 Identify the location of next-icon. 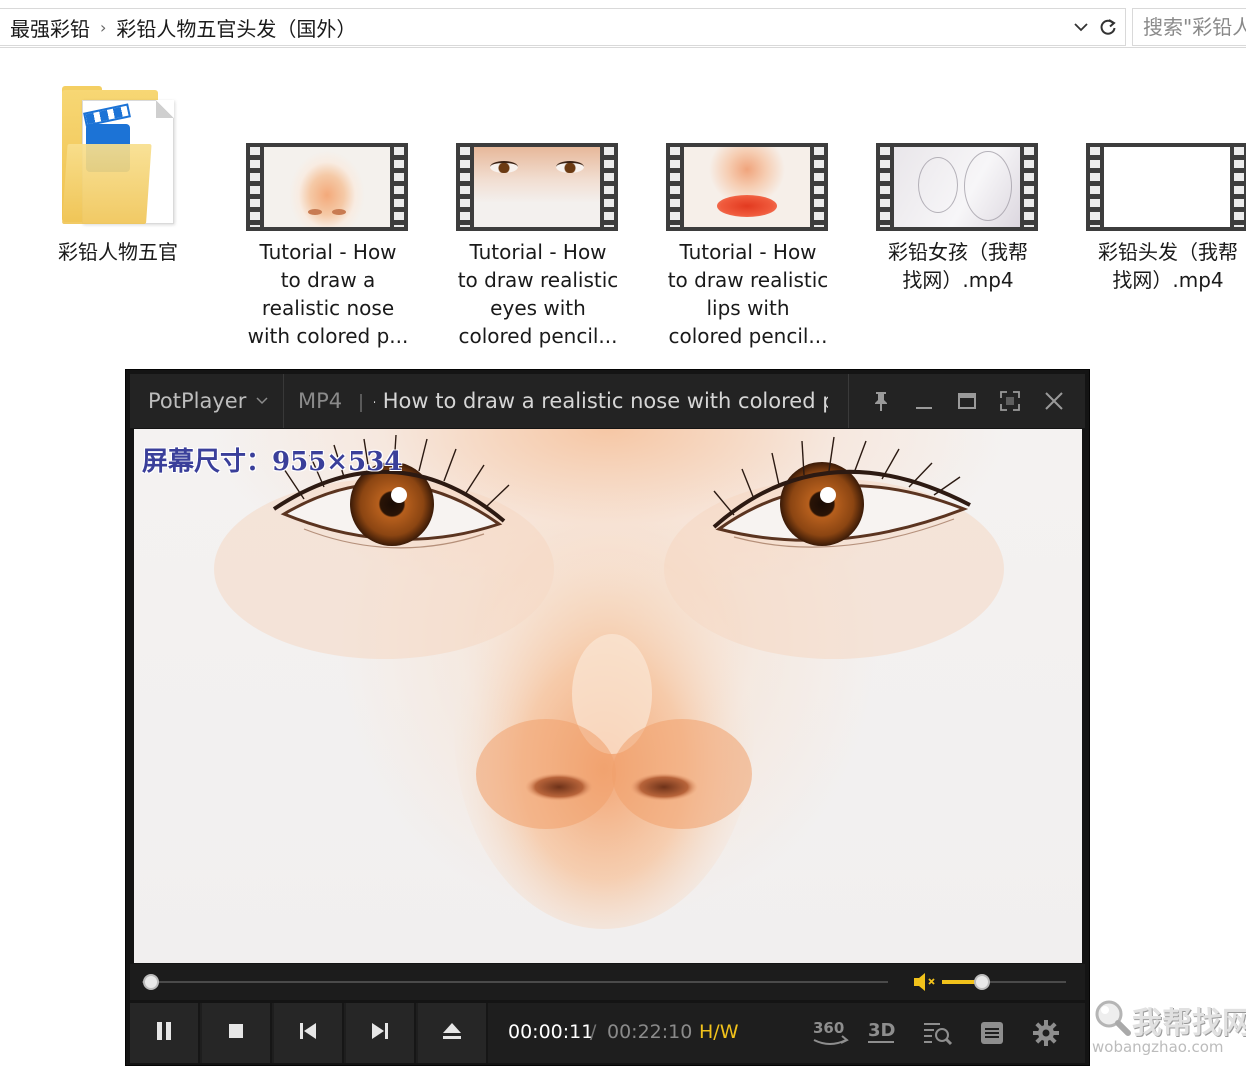
(380, 1033).